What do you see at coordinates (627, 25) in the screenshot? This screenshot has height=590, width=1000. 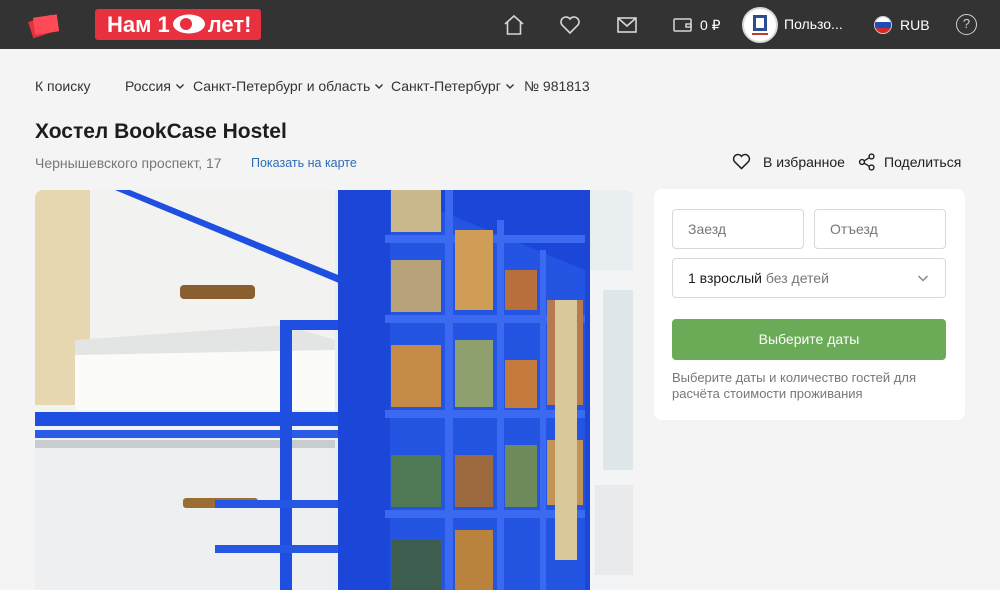 I see `mail-icon` at bounding box center [627, 25].